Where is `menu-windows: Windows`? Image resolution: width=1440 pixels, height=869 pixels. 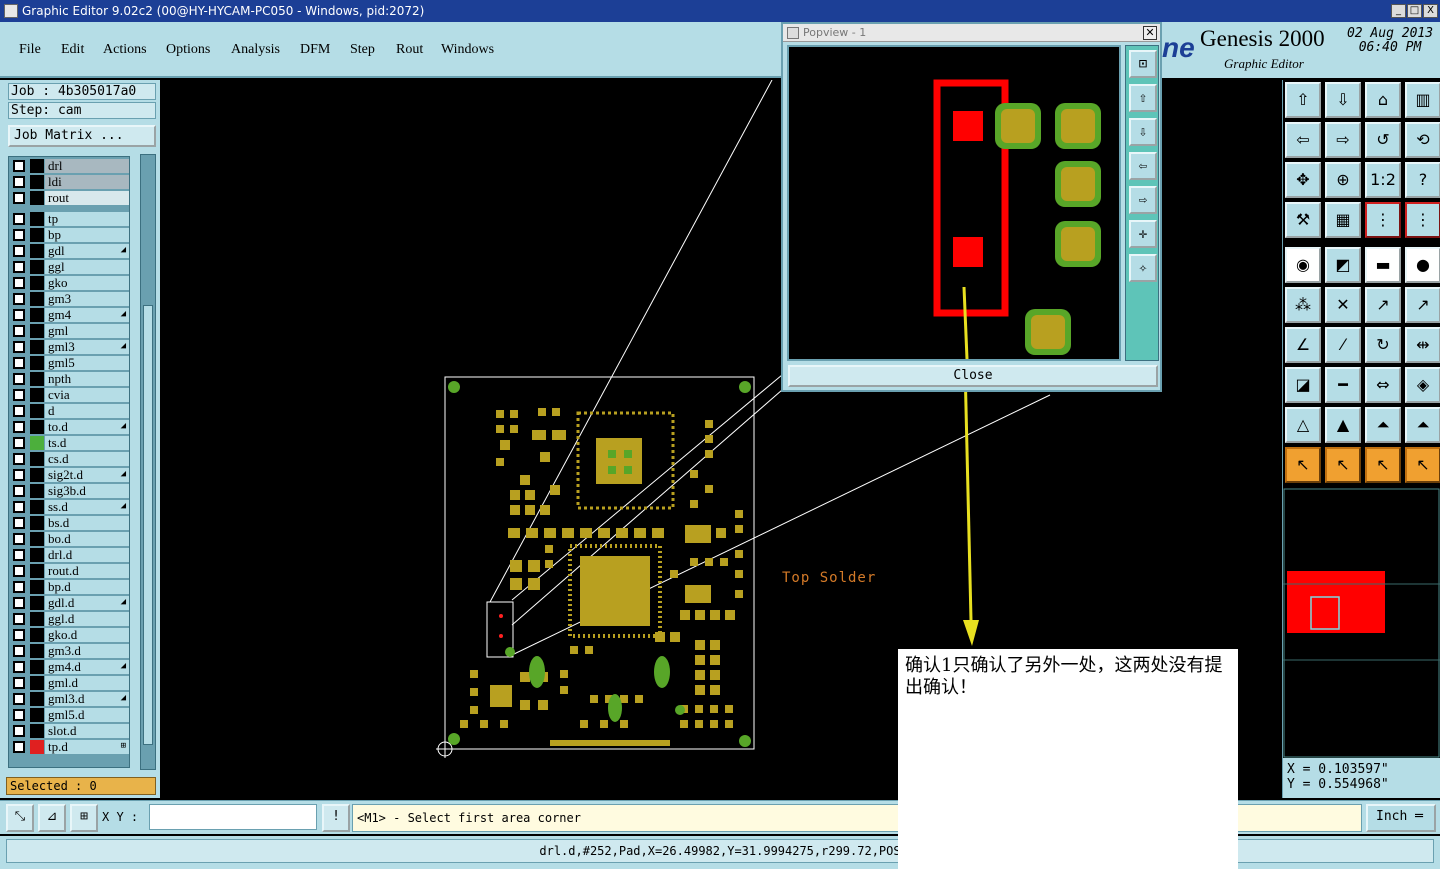 menu-windows: Windows is located at coordinates (467, 50).